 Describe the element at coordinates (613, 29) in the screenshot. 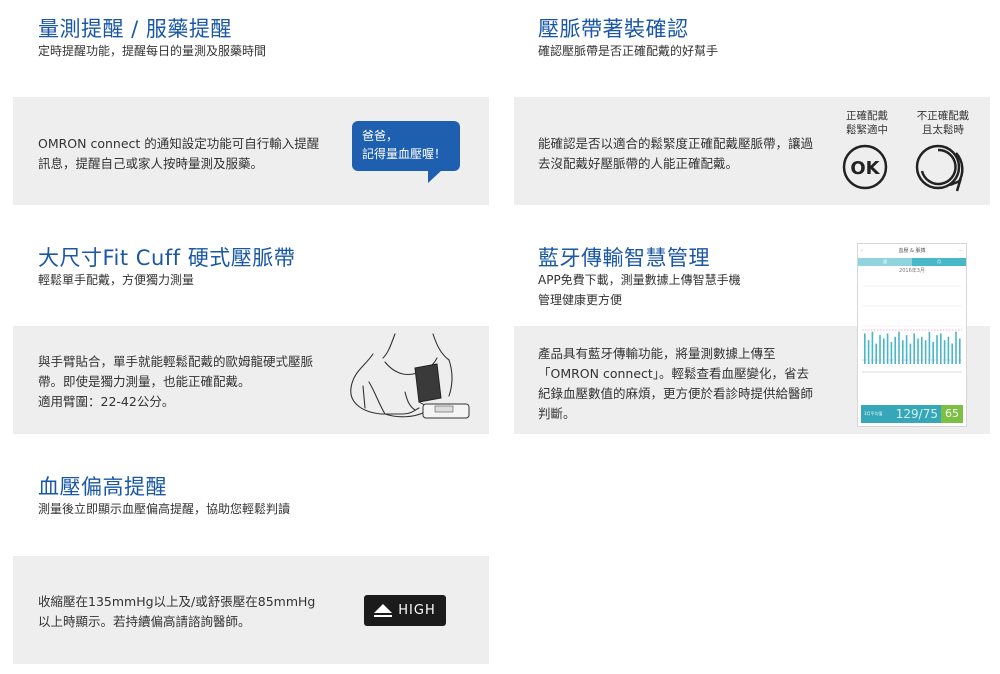

I see `section-title: 壓脈帶著裝確認` at that location.